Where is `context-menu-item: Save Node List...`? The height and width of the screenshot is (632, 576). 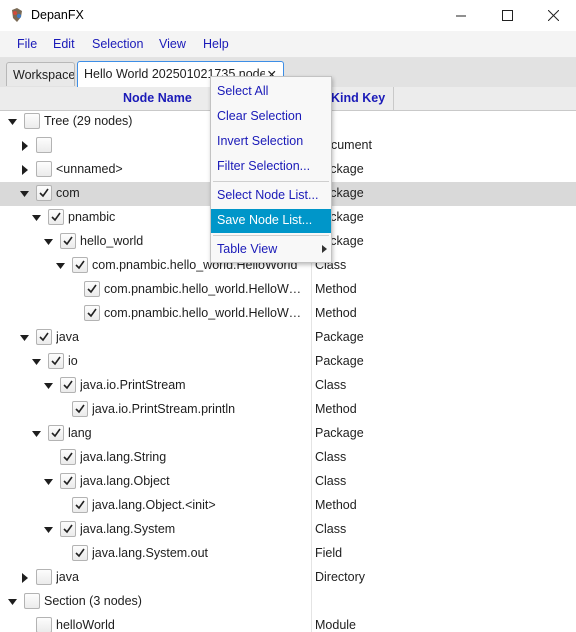
context-menu-item: Save Node List... is located at coordinates (271, 221).